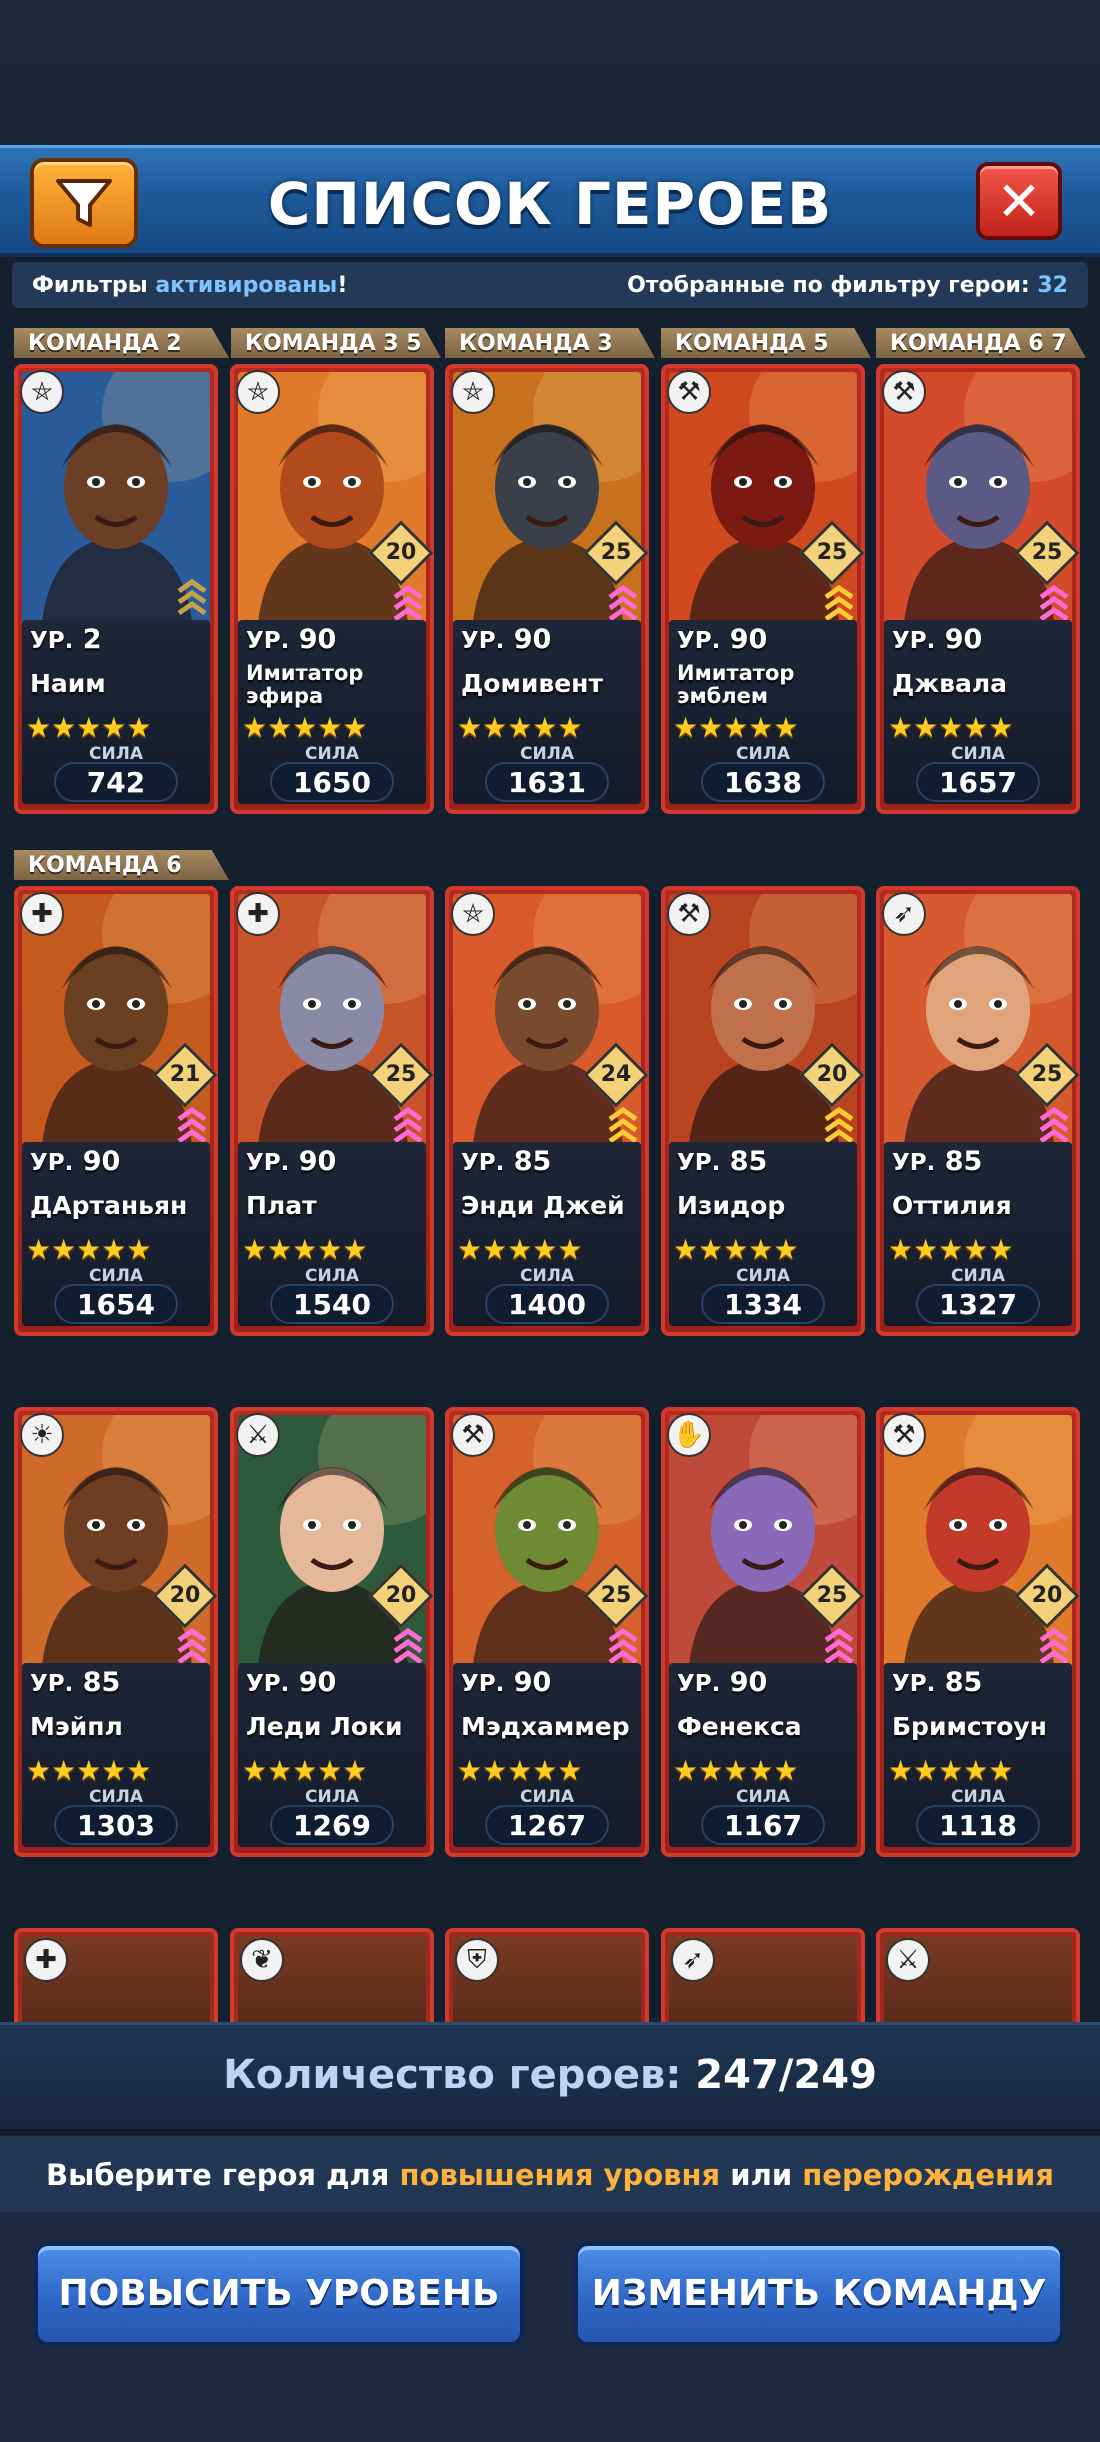  I want to click on hero-count-label: Количество героев:, so click(459, 2075).